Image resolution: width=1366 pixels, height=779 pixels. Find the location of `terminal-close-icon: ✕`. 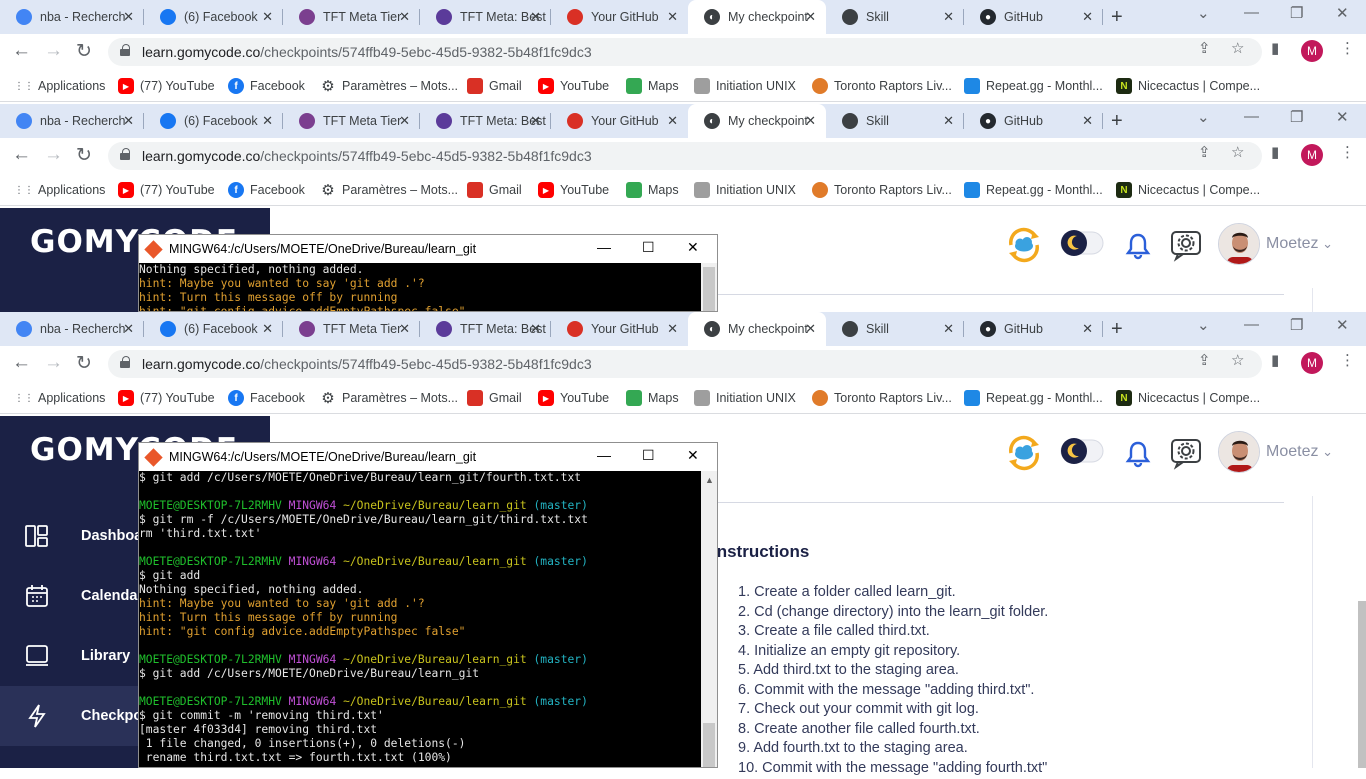

terminal-close-icon: ✕ is located at coordinates (693, 247).